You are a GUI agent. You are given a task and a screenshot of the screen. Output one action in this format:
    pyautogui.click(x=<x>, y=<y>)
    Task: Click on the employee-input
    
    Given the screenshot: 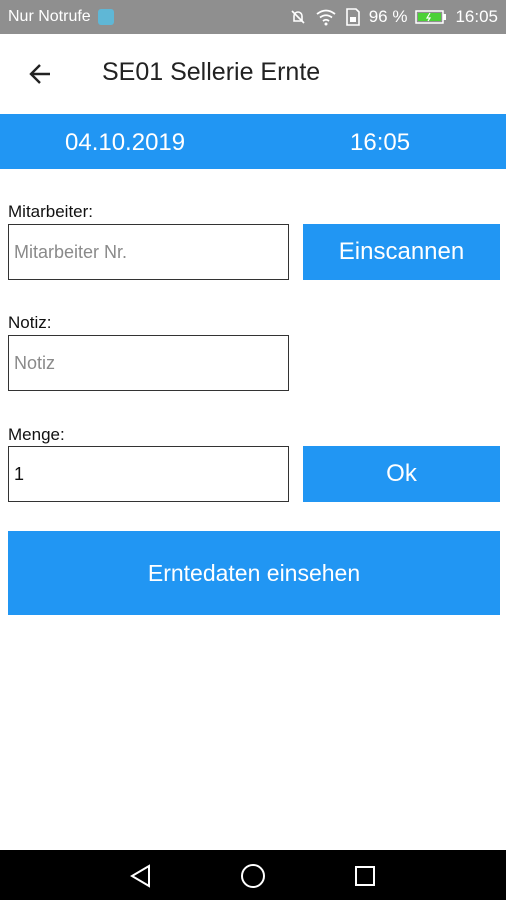 What is the action you would take?
    pyautogui.click(x=148, y=252)
    